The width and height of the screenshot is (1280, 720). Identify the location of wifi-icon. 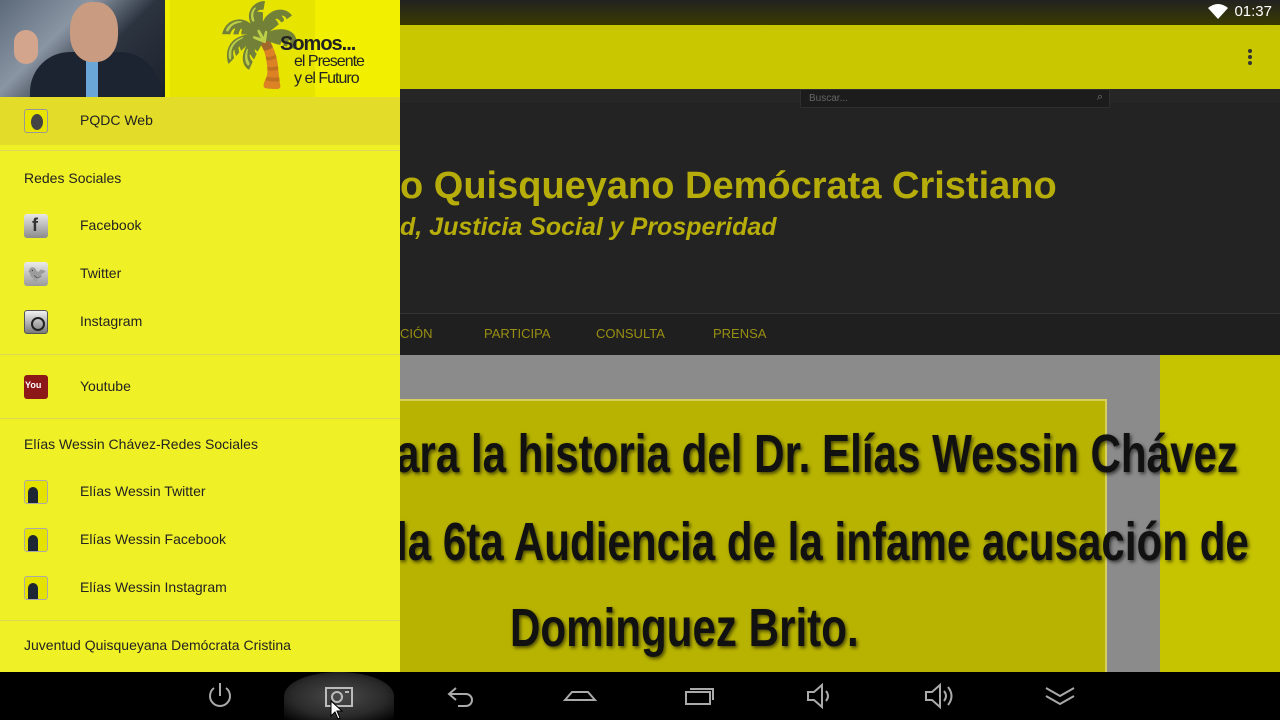
(1218, 11).